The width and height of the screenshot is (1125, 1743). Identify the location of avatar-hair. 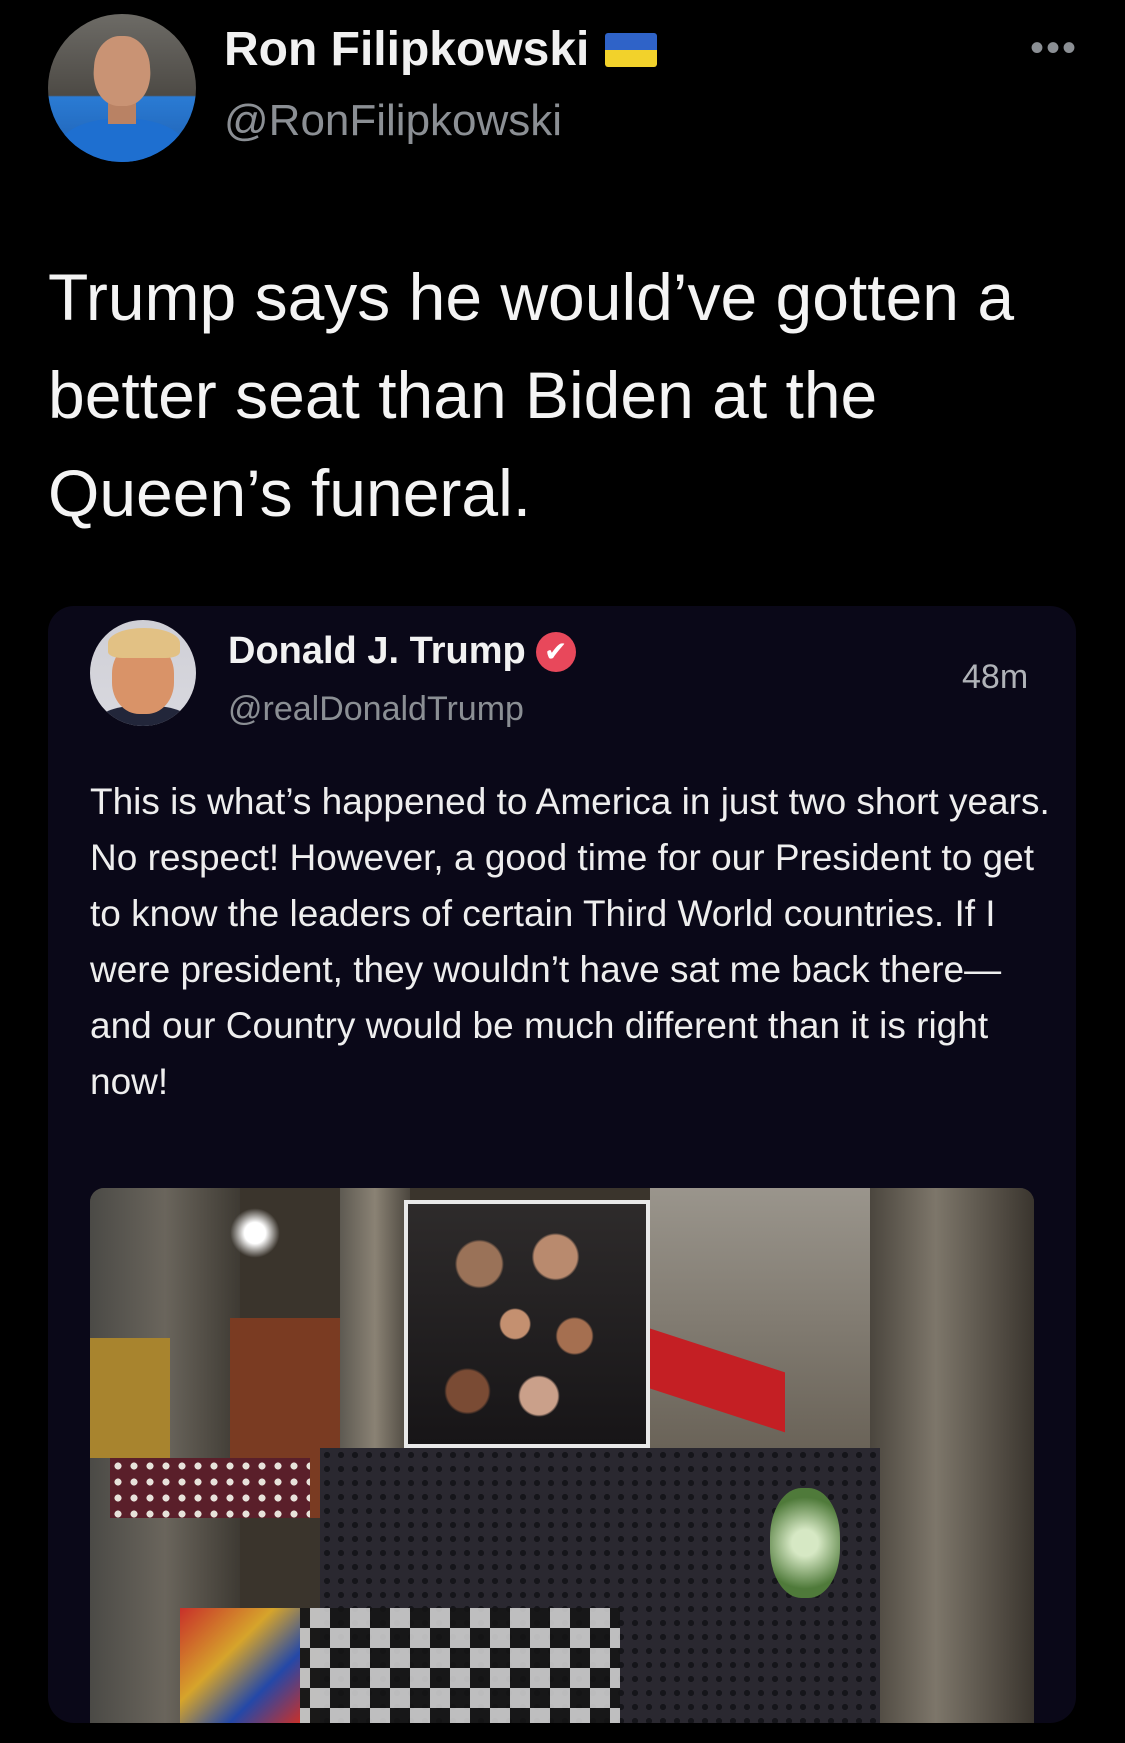
(144, 643).